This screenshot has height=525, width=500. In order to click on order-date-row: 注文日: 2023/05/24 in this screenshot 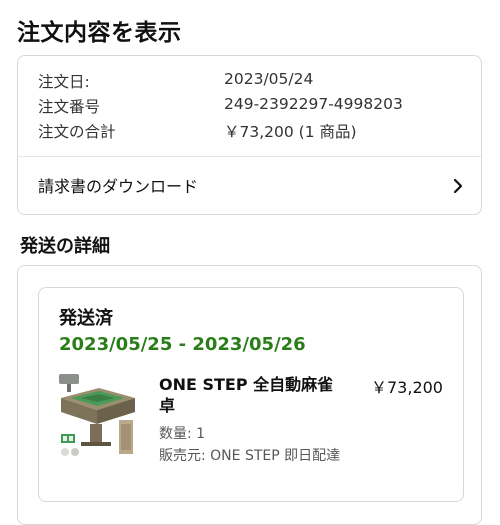, I will do `click(248, 81)`.